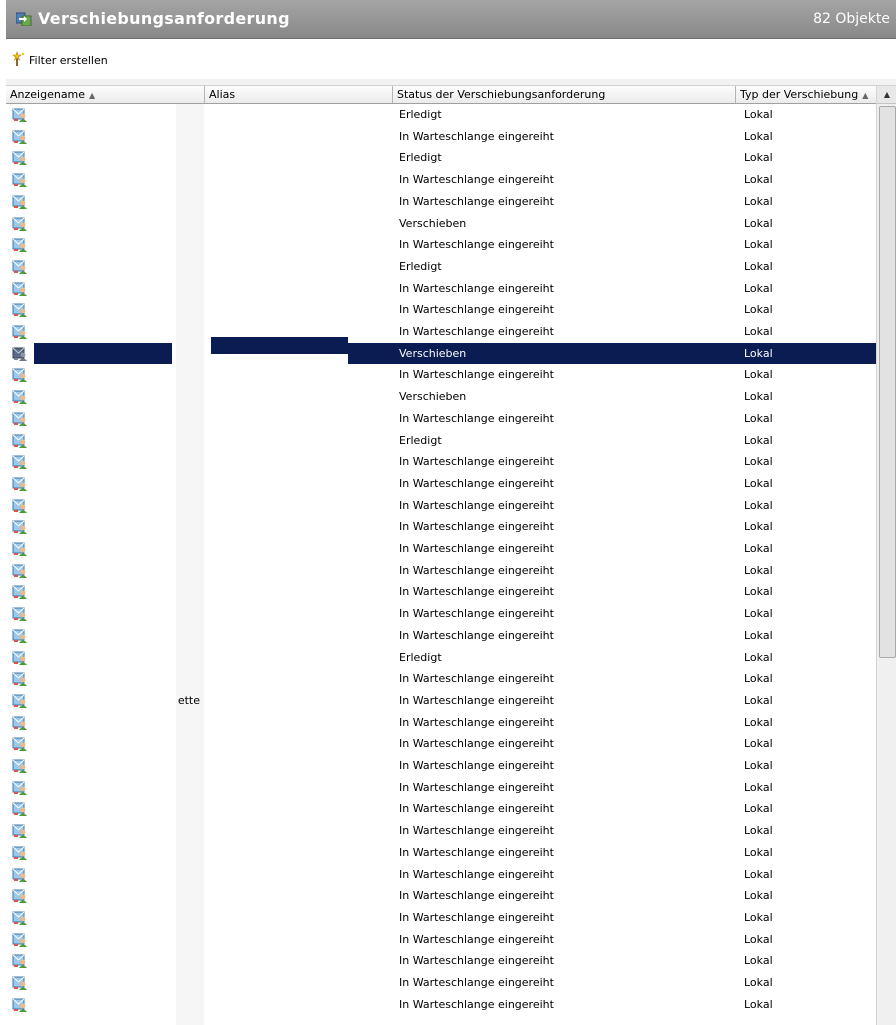  Describe the element at coordinates (105, 94) in the screenshot. I see `column-header-display-name: Anzeigename ▲` at that location.